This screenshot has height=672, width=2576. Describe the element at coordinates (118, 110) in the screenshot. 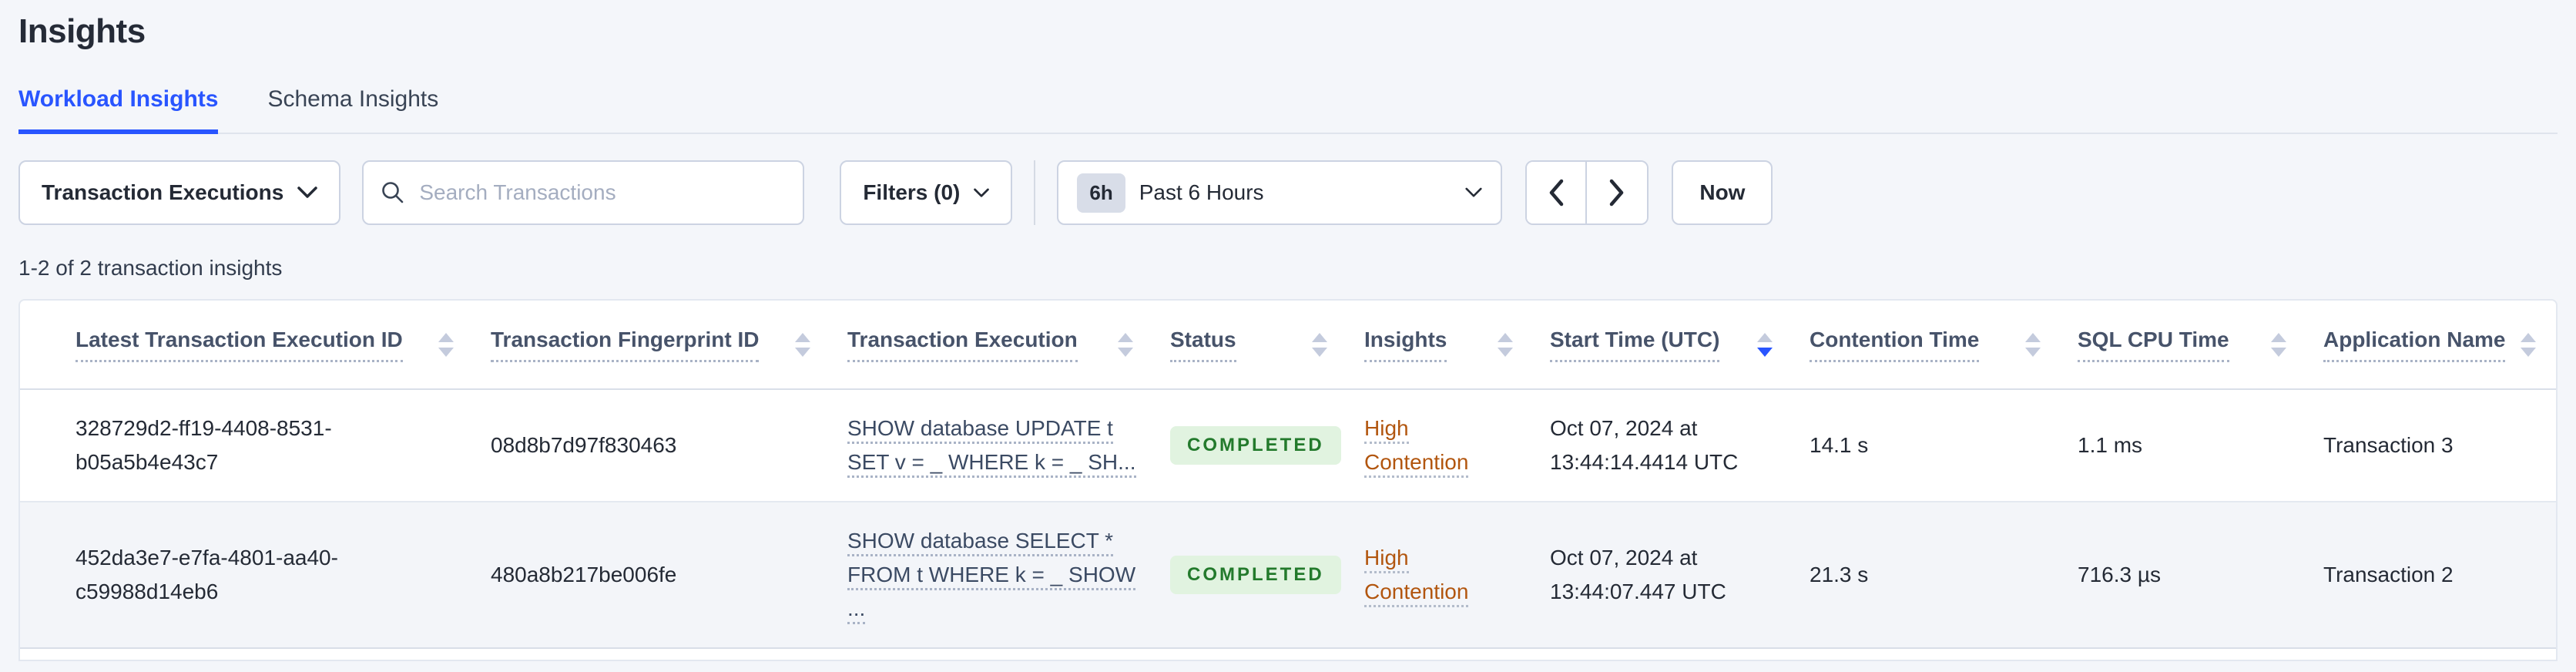

I see `tab-workload-insights: Workload Insights` at that location.